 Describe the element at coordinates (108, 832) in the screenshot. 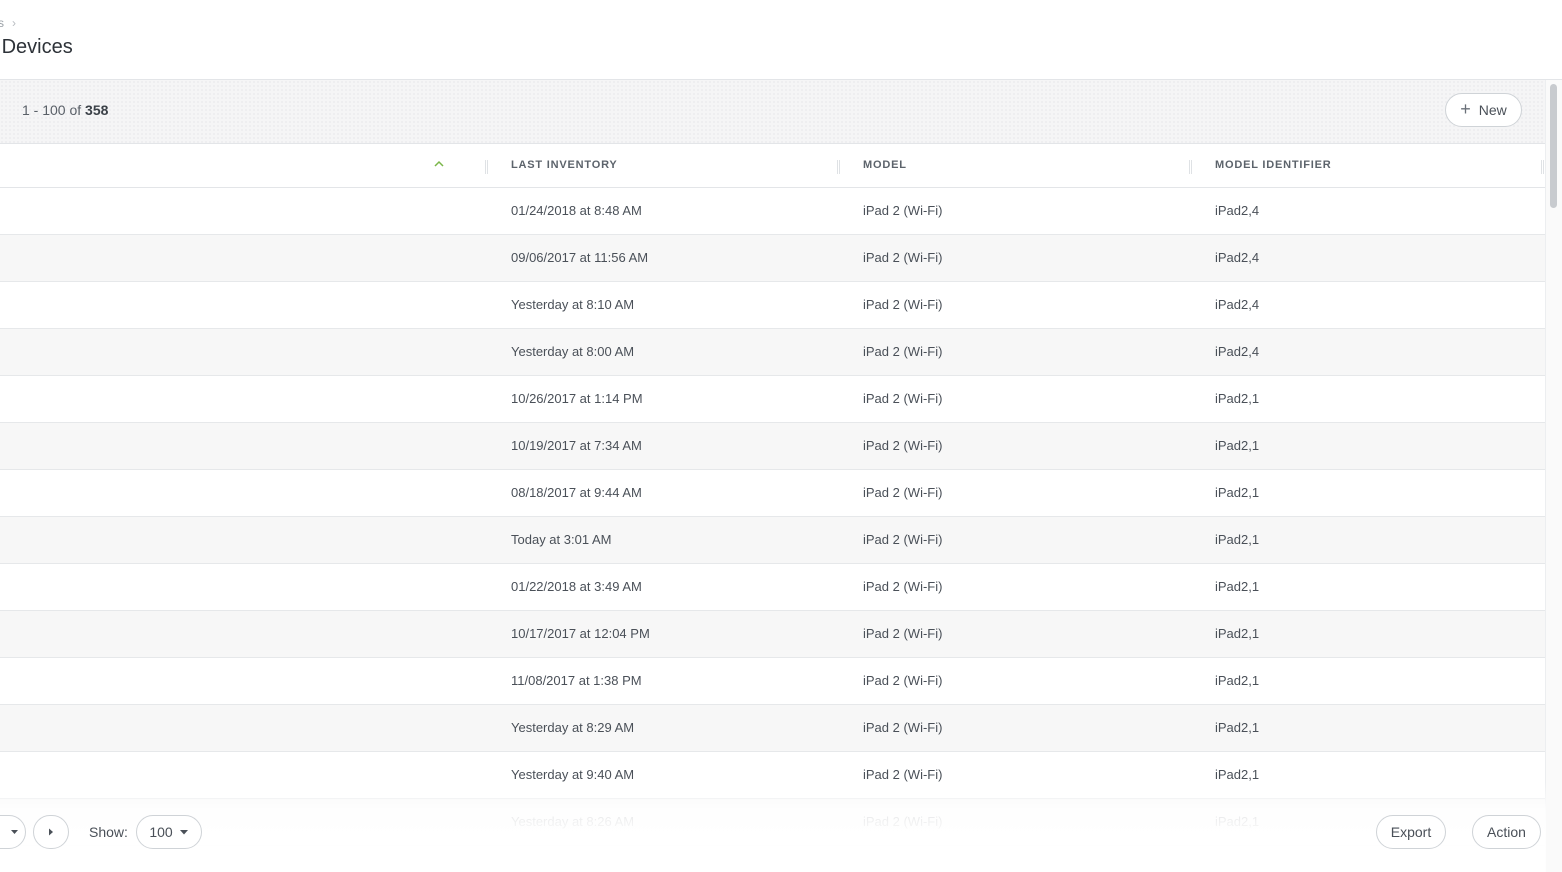

I see `show-label: Show:` at that location.